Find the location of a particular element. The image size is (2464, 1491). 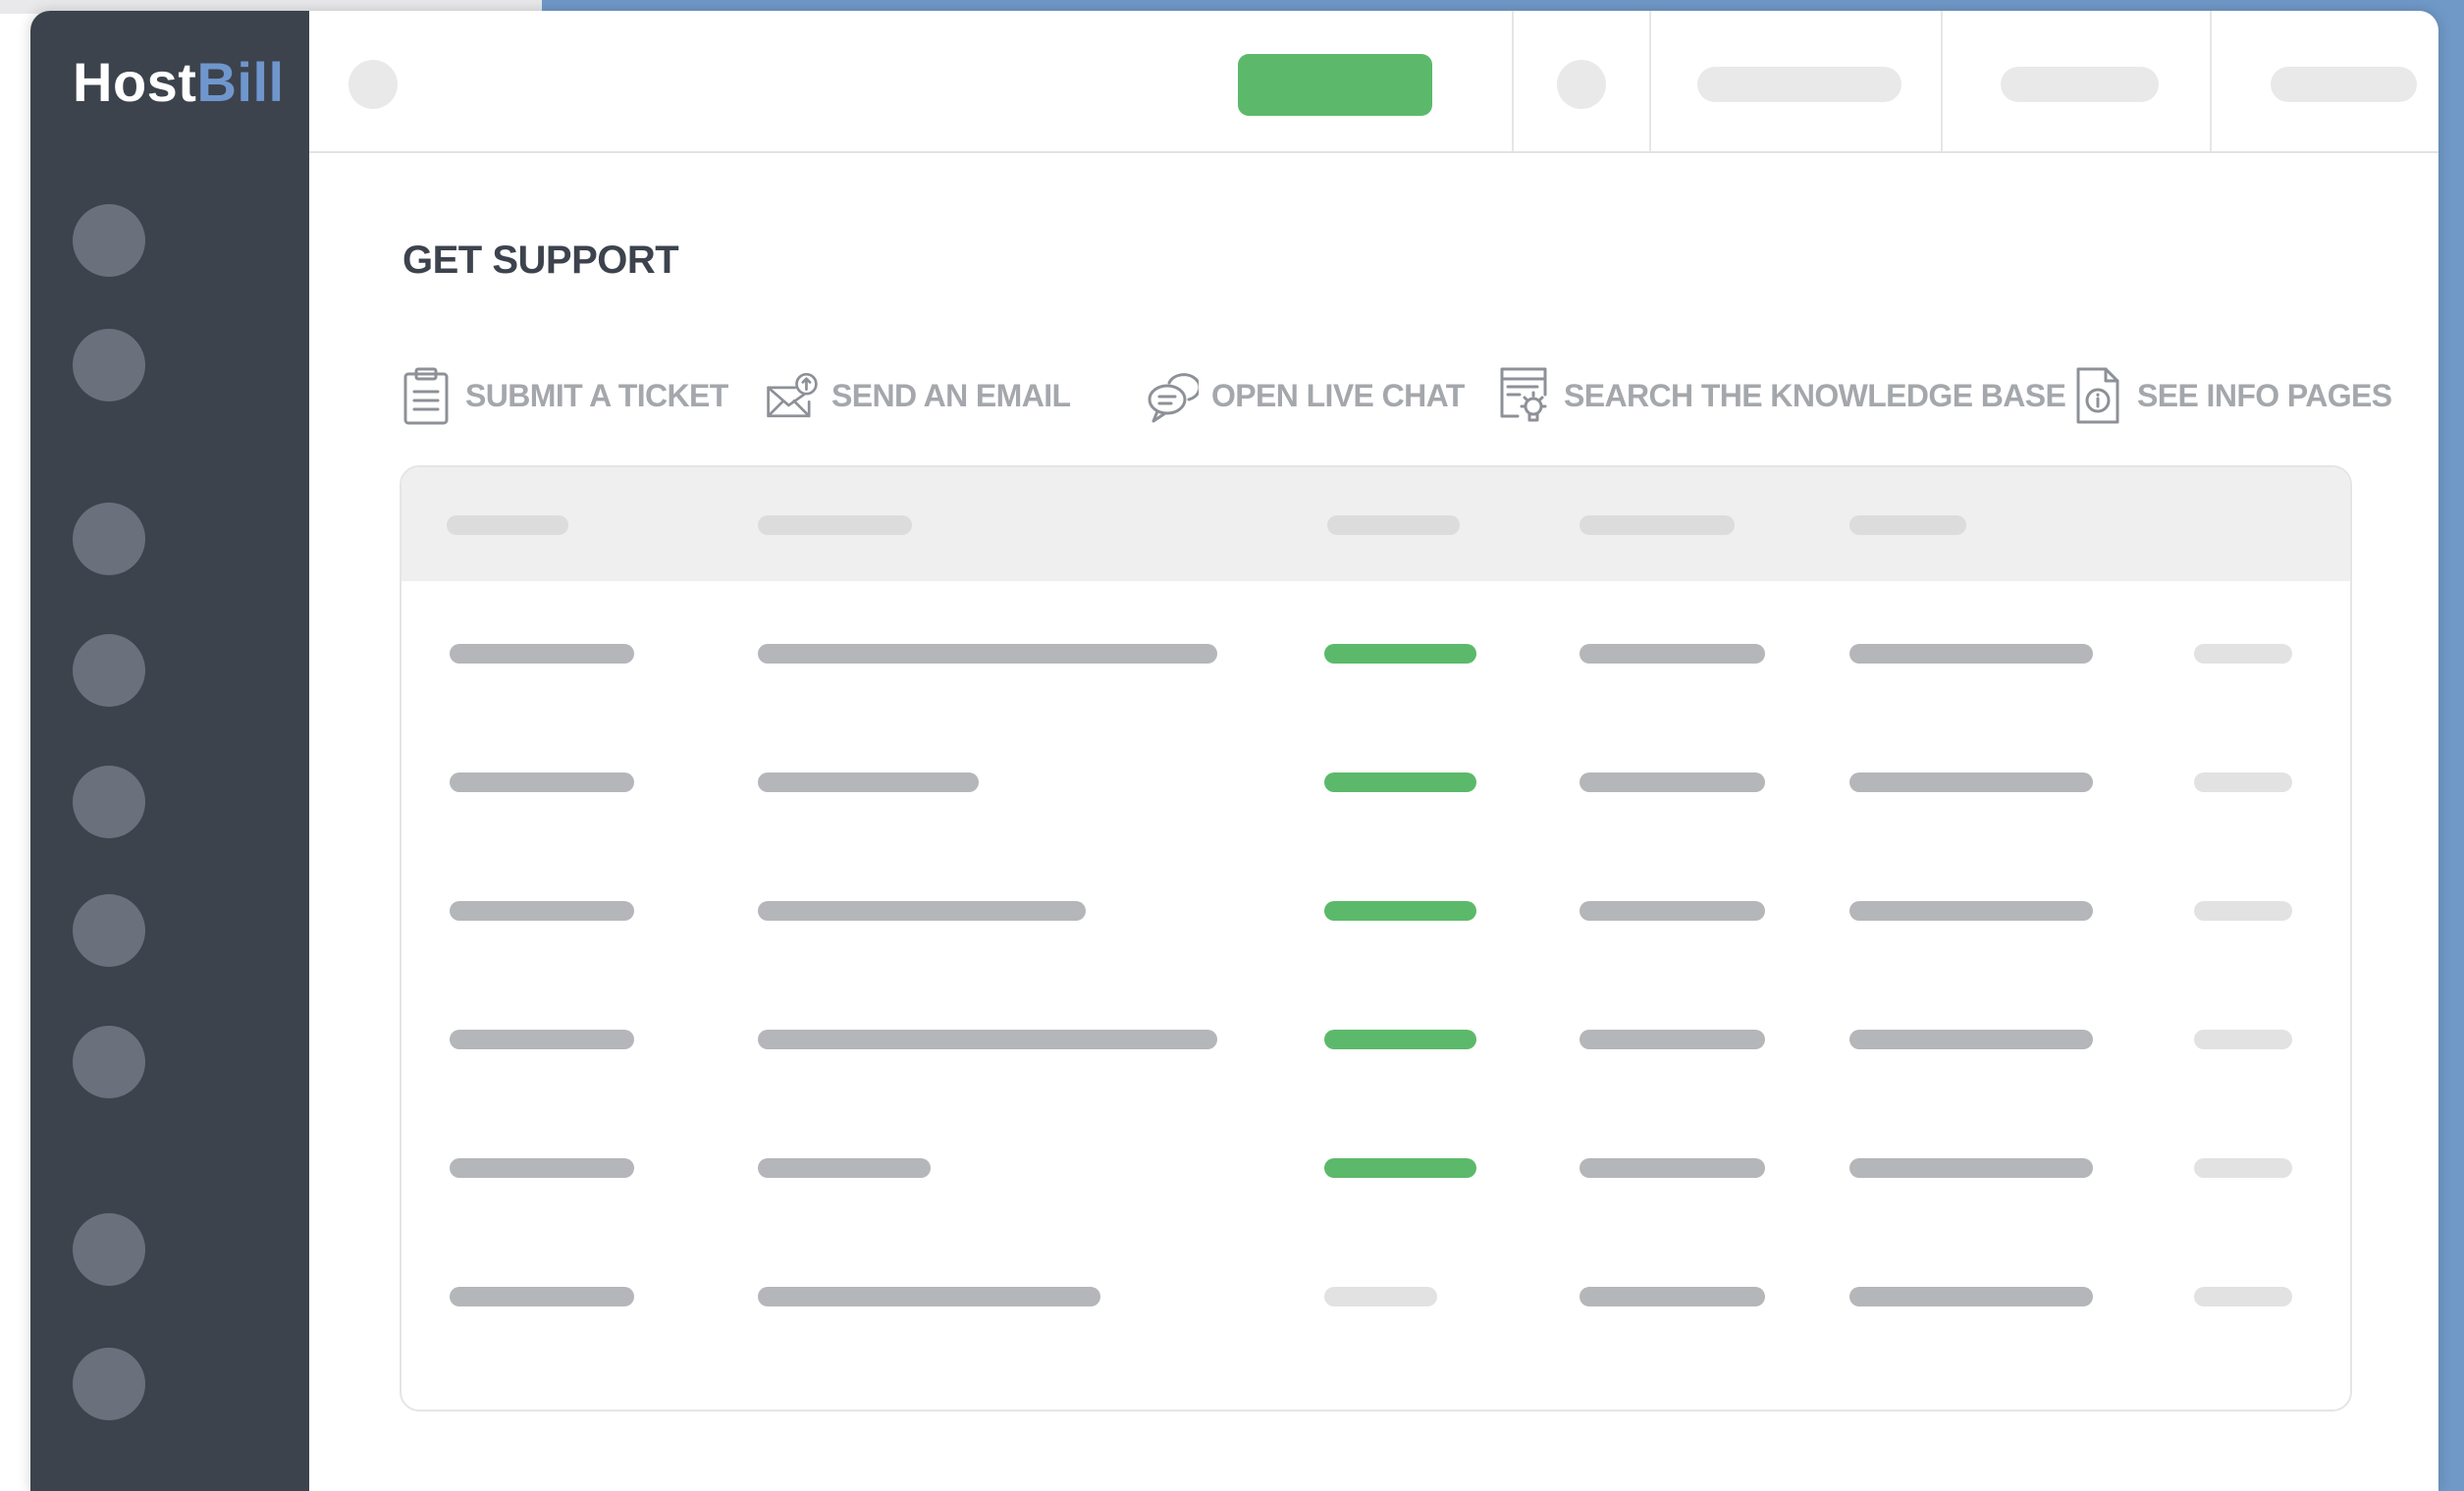

search-knowledge-base-link: SEARCH THE KNOWLEDGE BASE is located at coordinates (1781, 395).